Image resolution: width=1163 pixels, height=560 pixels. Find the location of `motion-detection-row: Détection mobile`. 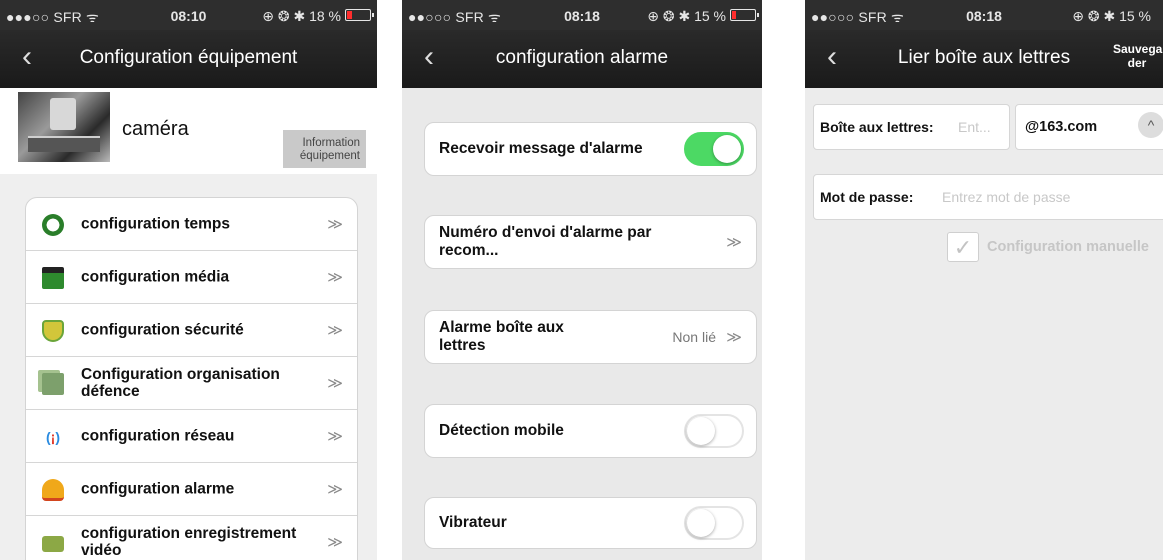

motion-detection-row: Détection mobile is located at coordinates (590, 431).